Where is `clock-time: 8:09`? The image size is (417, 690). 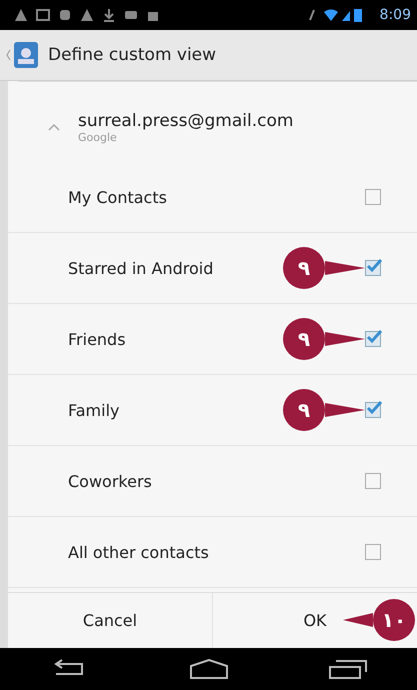 clock-time: 8:09 is located at coordinates (395, 15).